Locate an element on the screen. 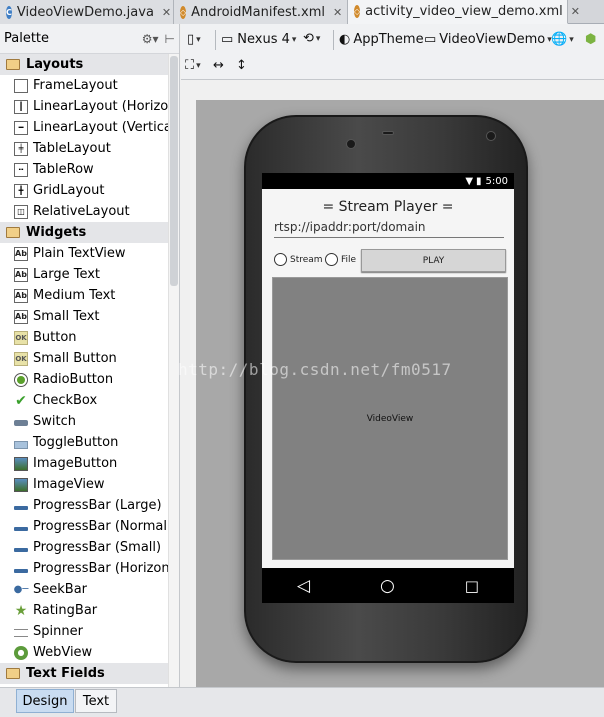  device-icon: ▭ is located at coordinates (227, 39).